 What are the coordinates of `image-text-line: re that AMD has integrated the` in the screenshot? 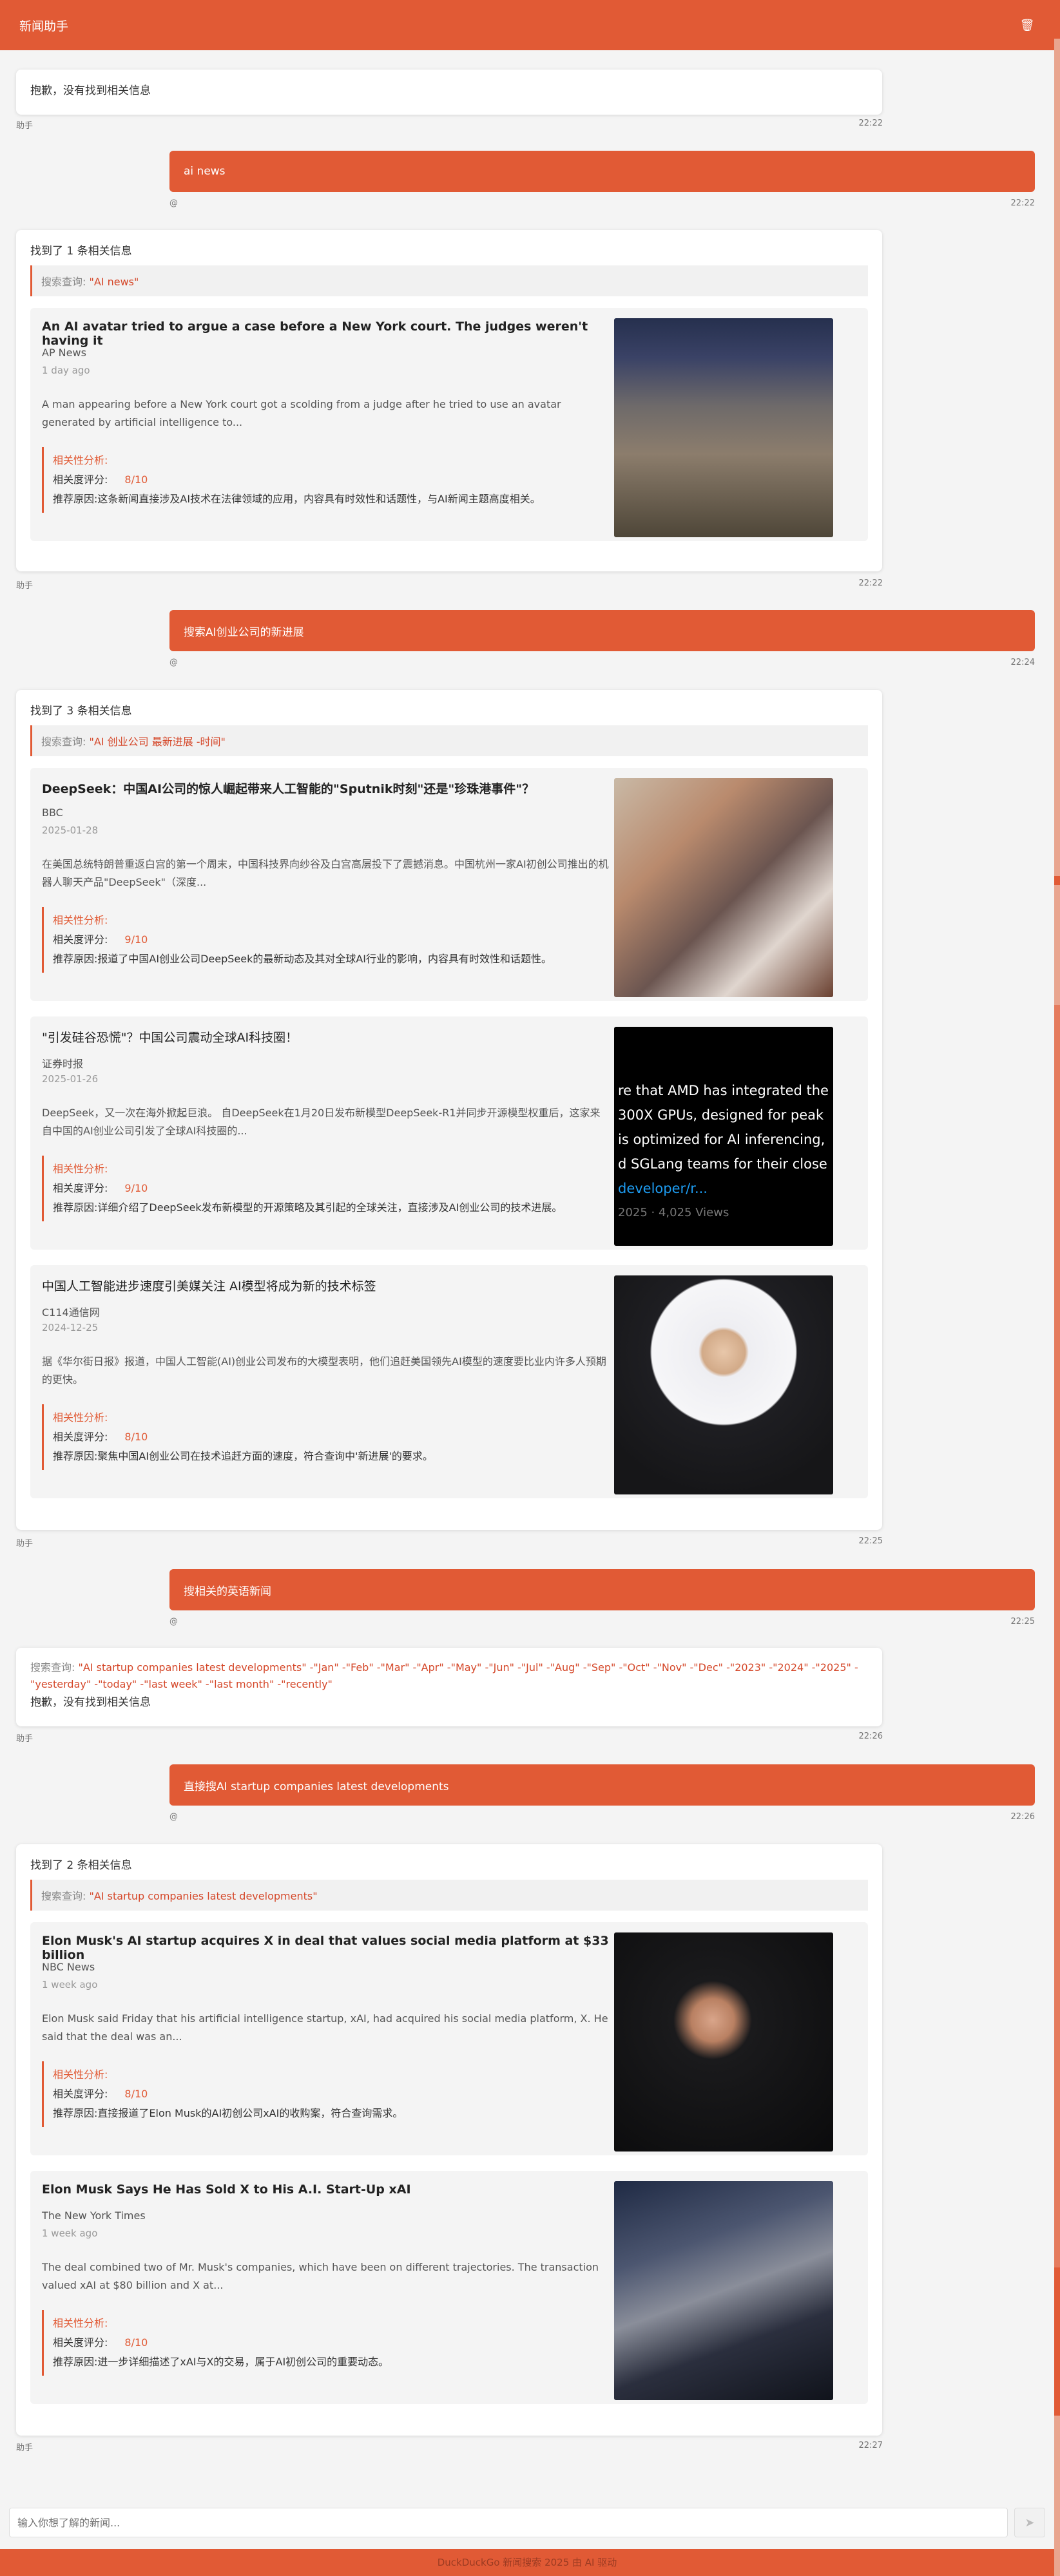 It's located at (723, 1090).